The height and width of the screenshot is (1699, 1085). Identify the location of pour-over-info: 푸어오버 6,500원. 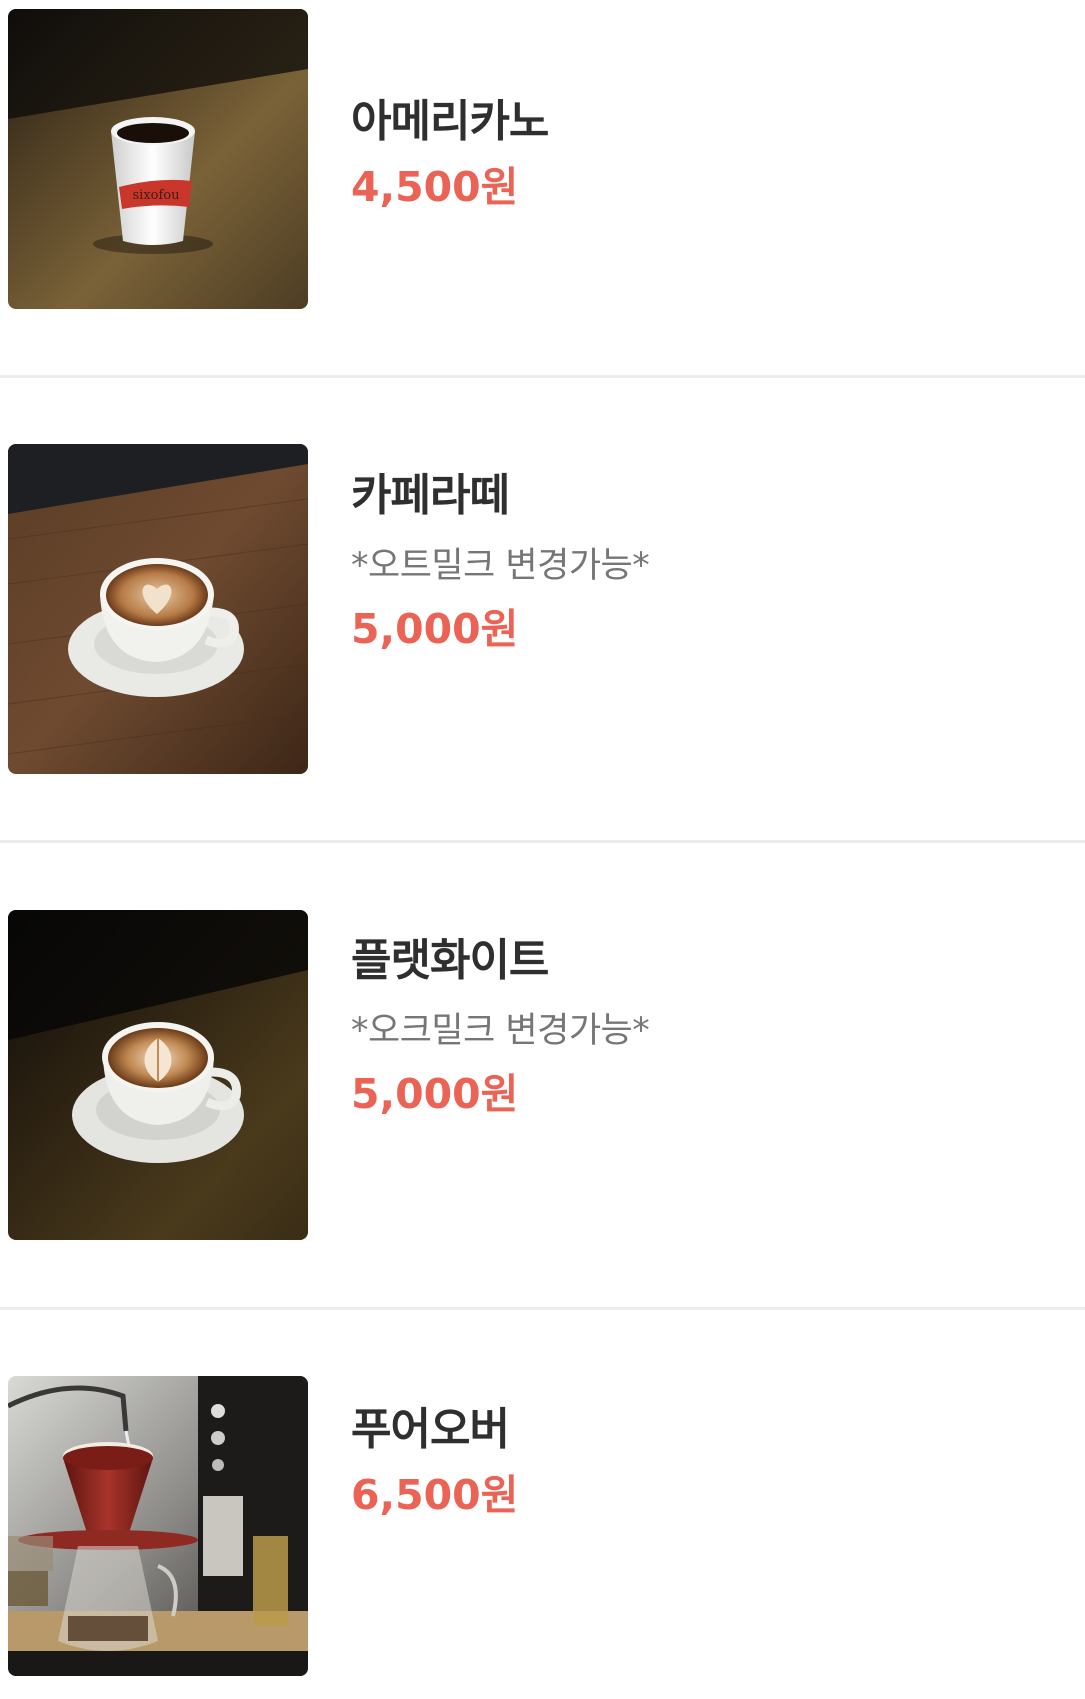
(434, 1462).